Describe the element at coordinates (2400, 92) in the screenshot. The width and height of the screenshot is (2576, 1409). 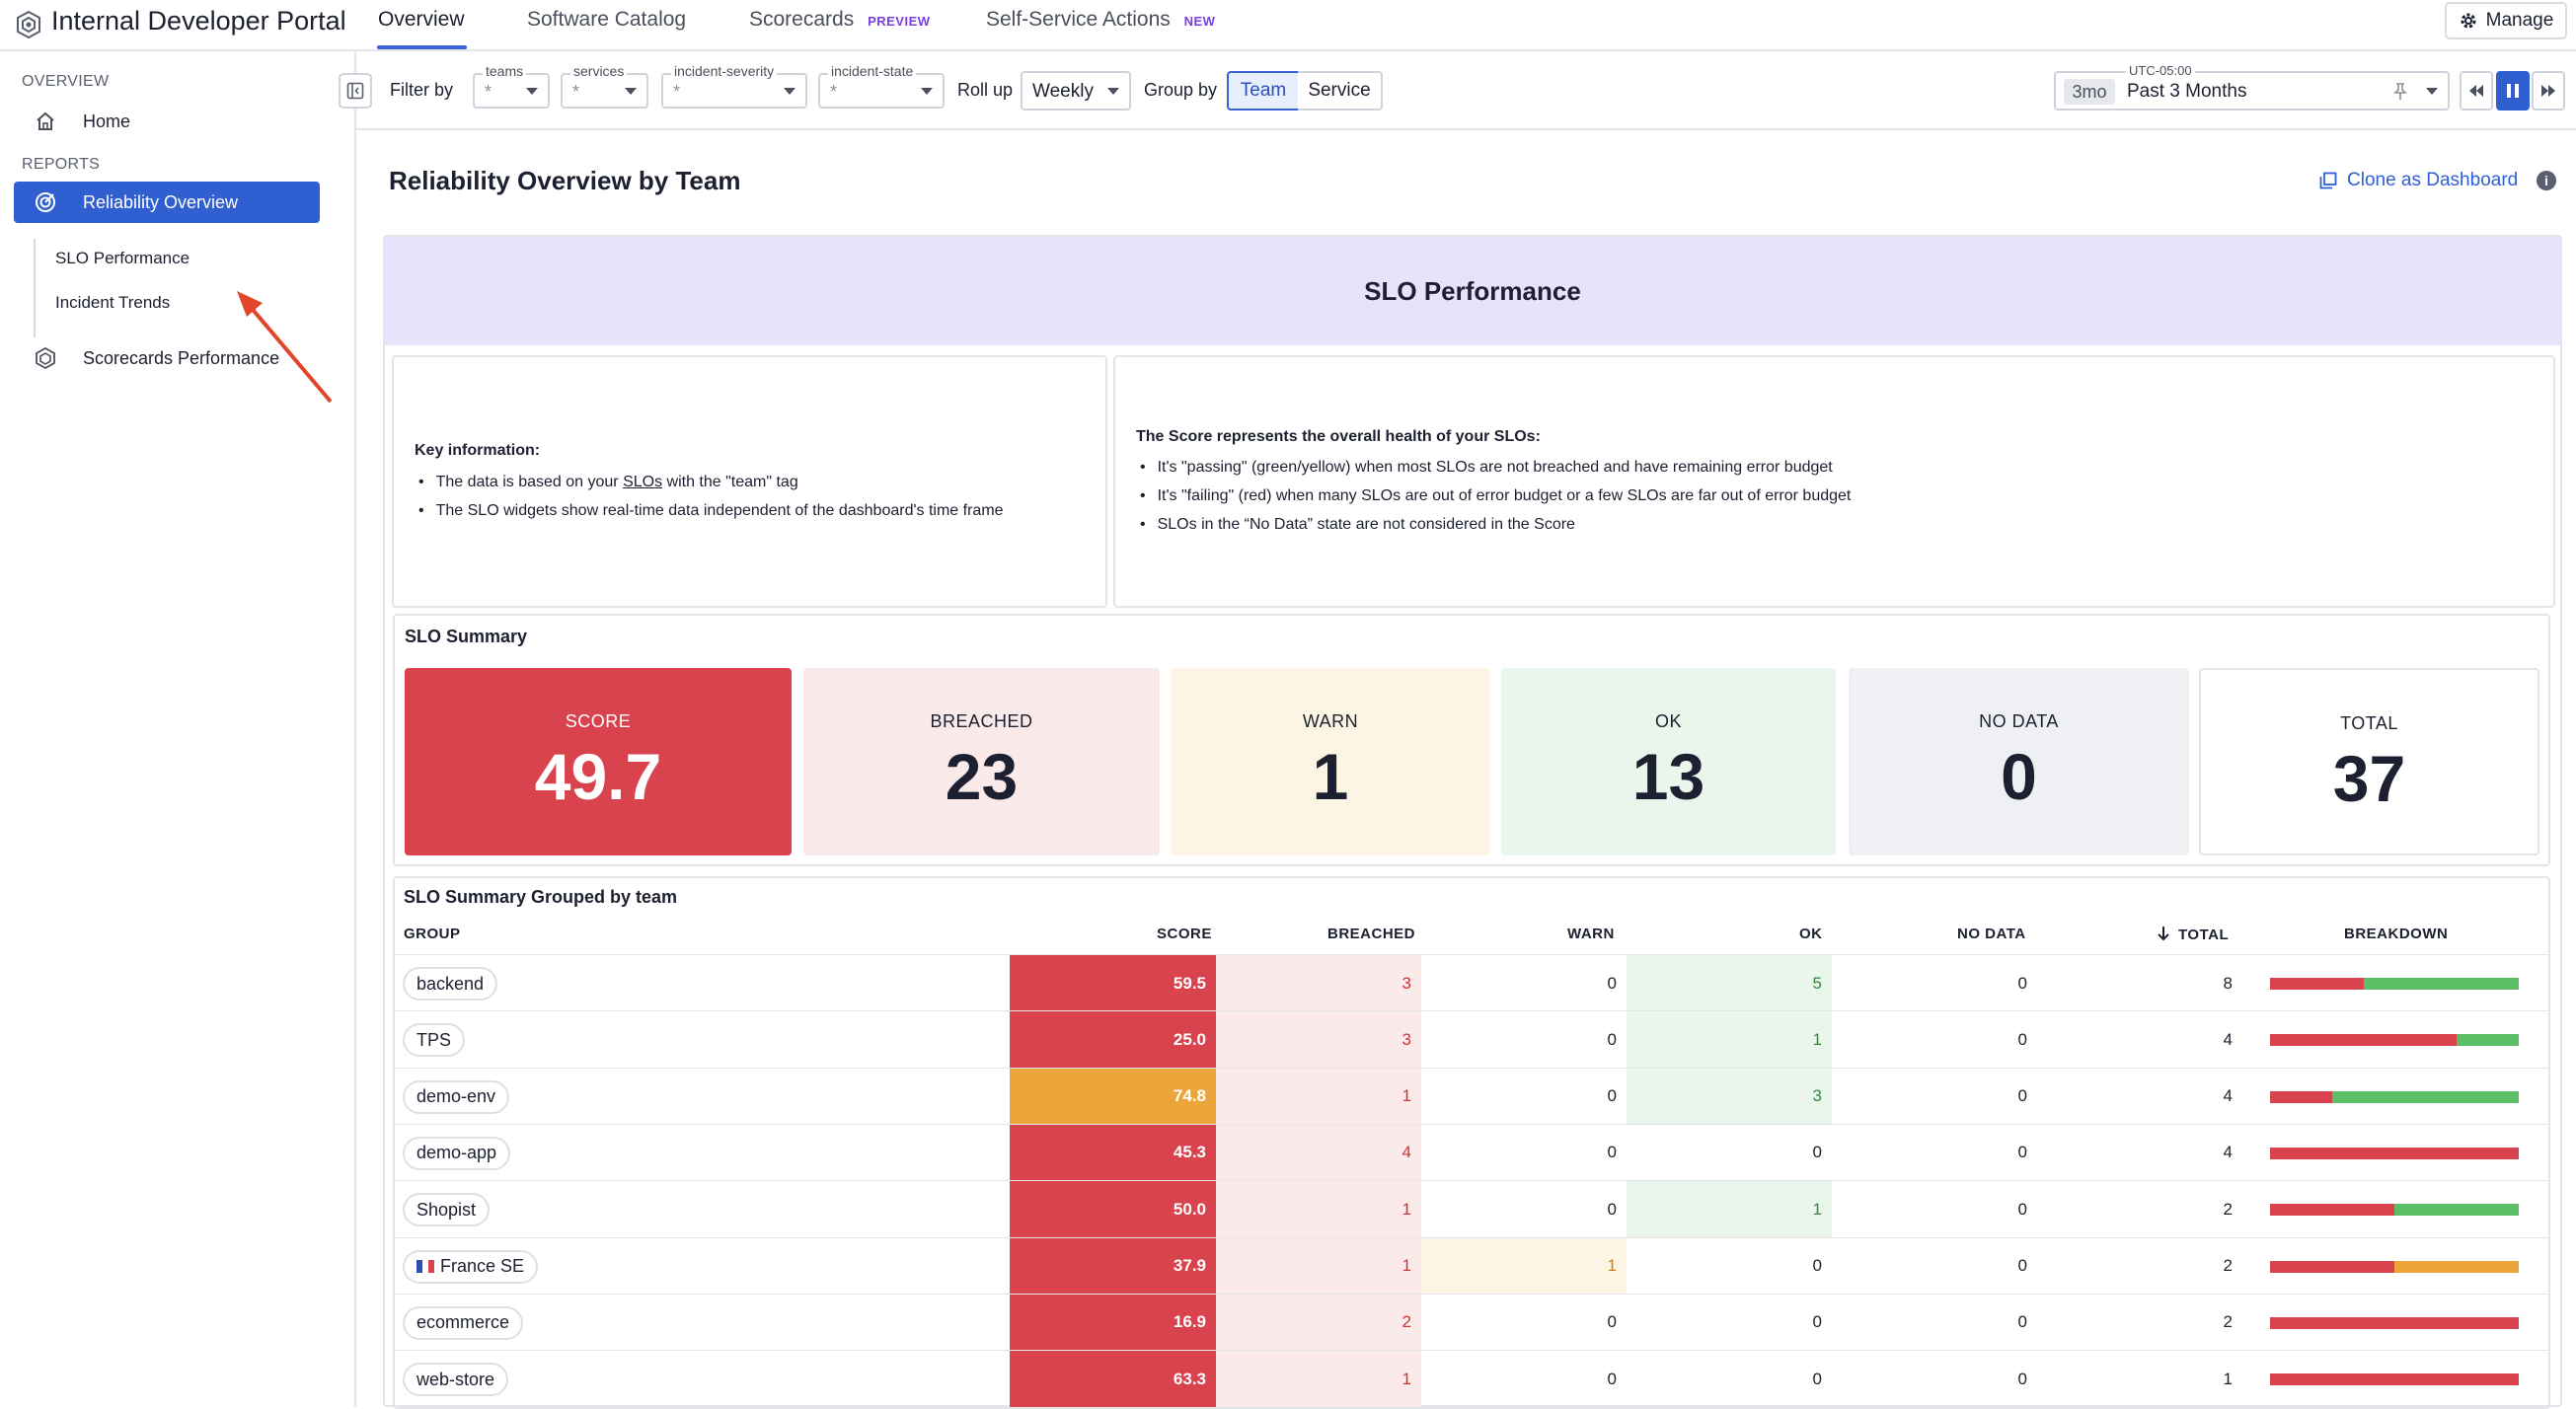
I see `pin-icon` at that location.